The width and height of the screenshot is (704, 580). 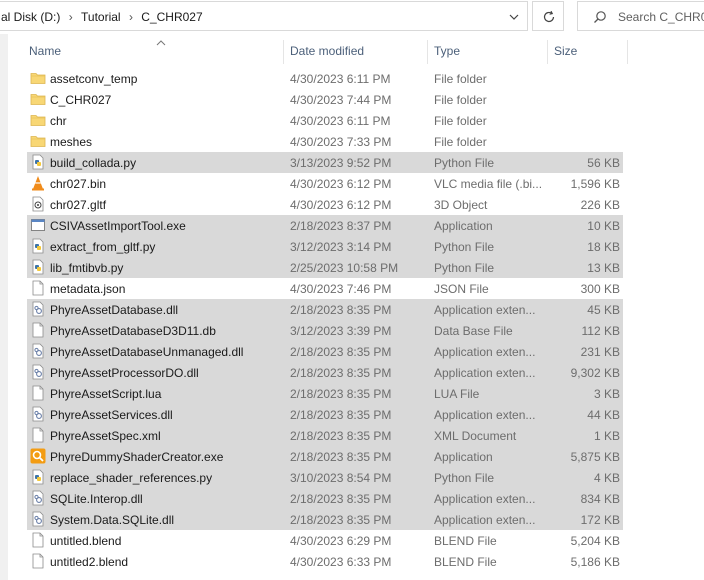 What do you see at coordinates (161, 41) in the screenshot?
I see `sort-ascending-icon` at bounding box center [161, 41].